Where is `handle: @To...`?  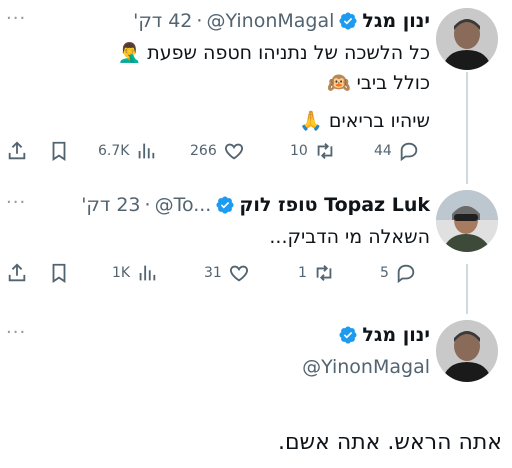
handle: @To... is located at coordinates (183, 205).